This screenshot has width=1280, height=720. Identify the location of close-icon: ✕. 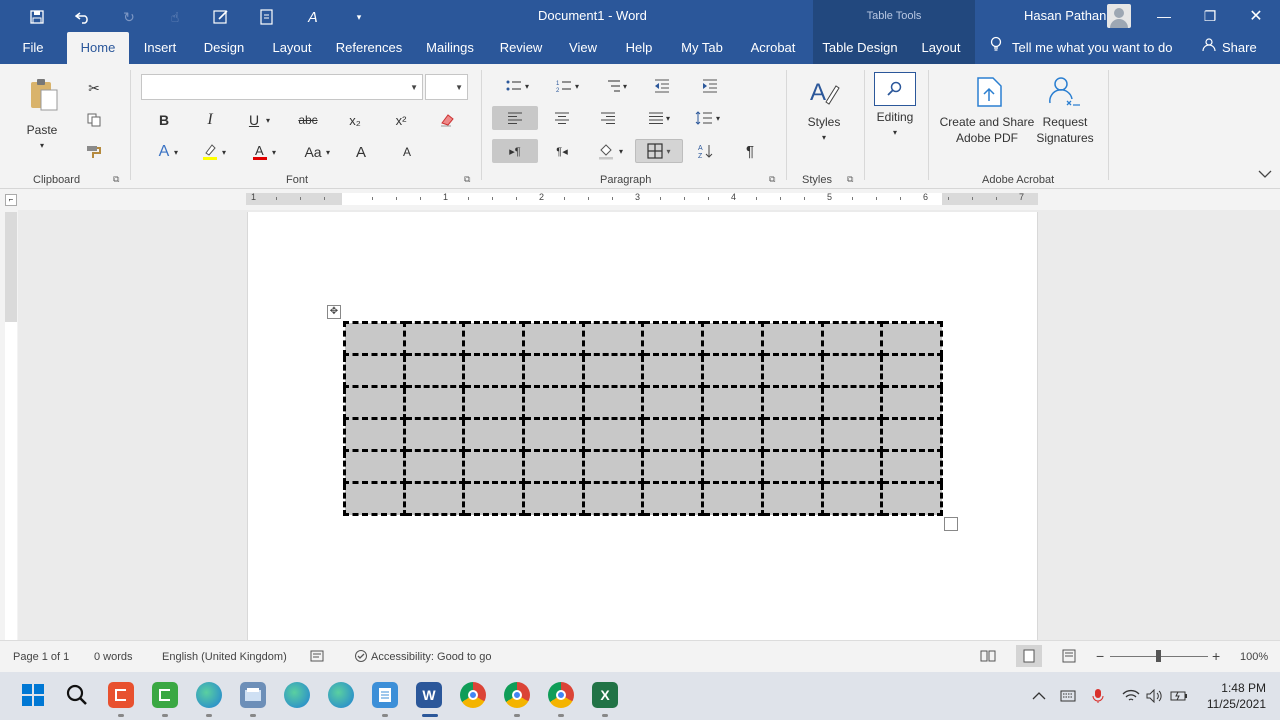
(1256, 16).